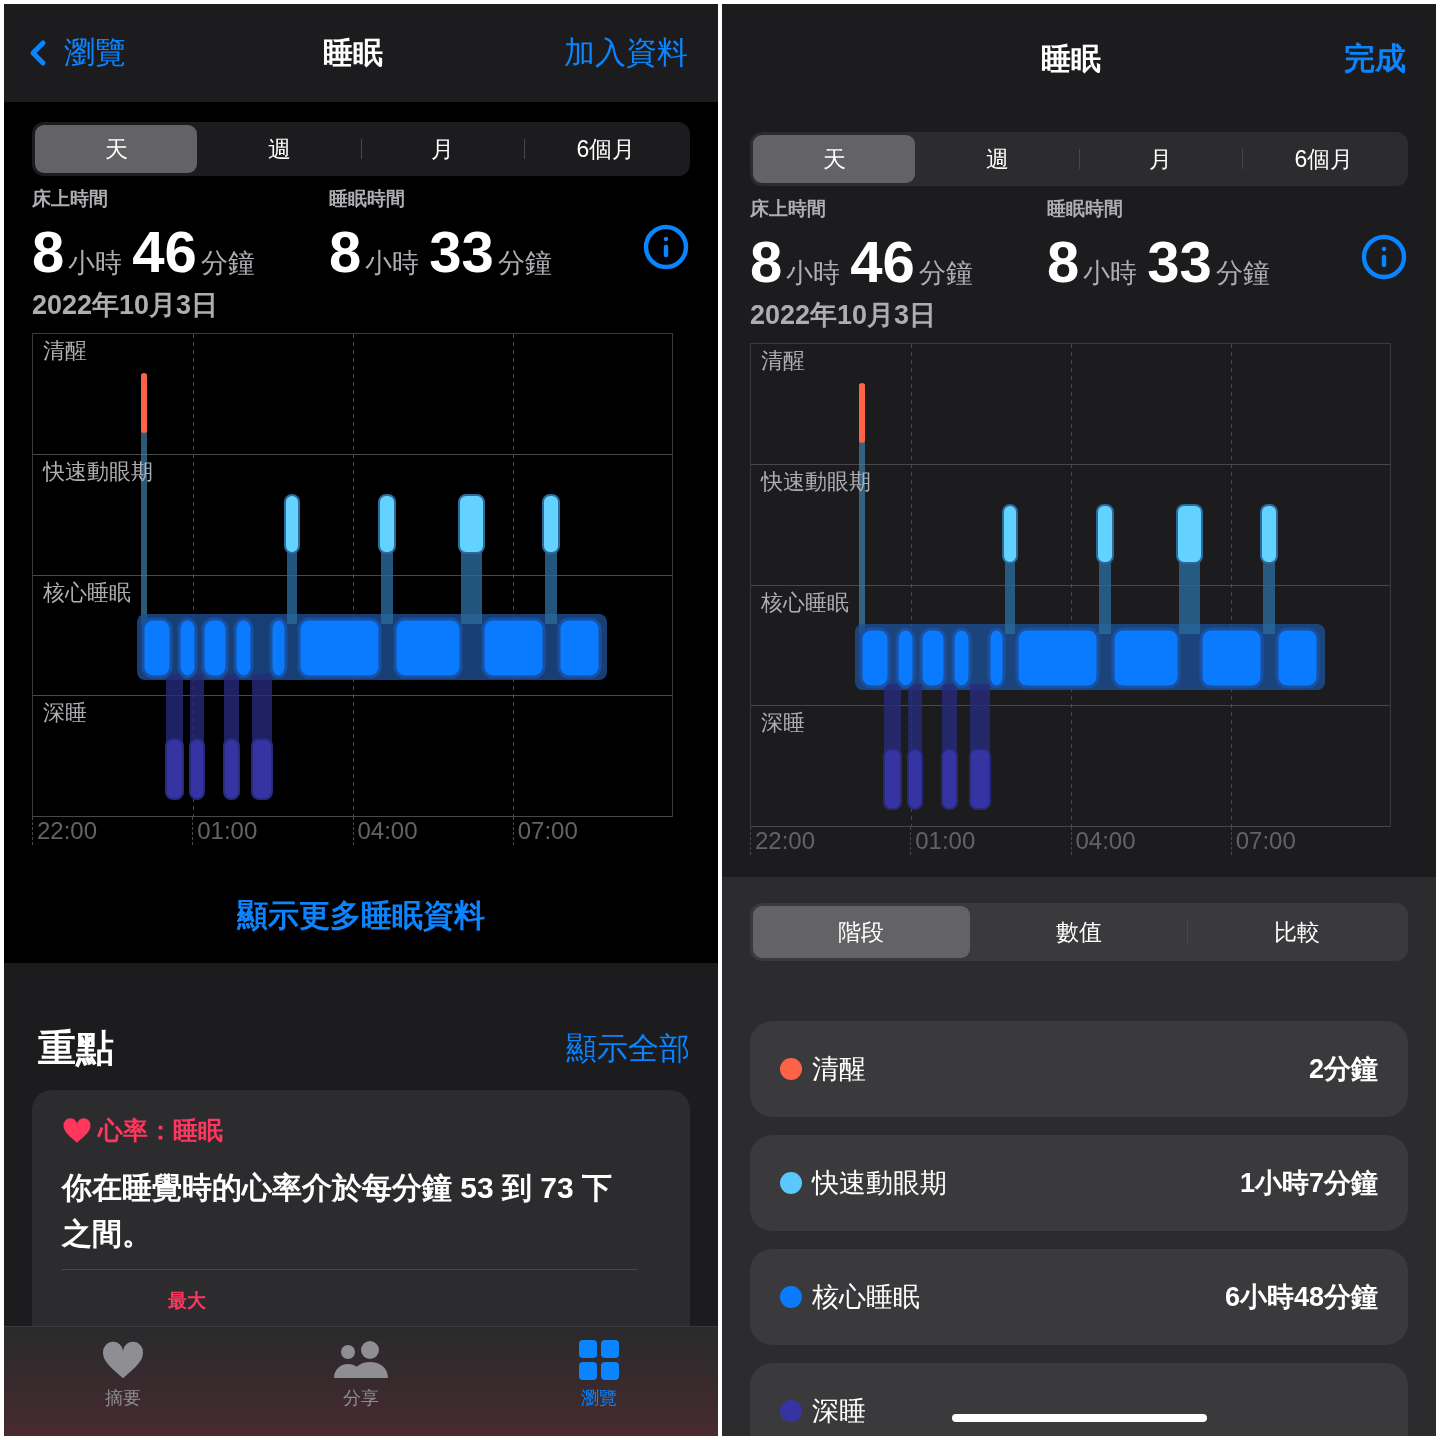 This screenshot has width=1440, height=1440. Describe the element at coordinates (1079, 932) in the screenshot. I see `segment-tab: 數值` at that location.